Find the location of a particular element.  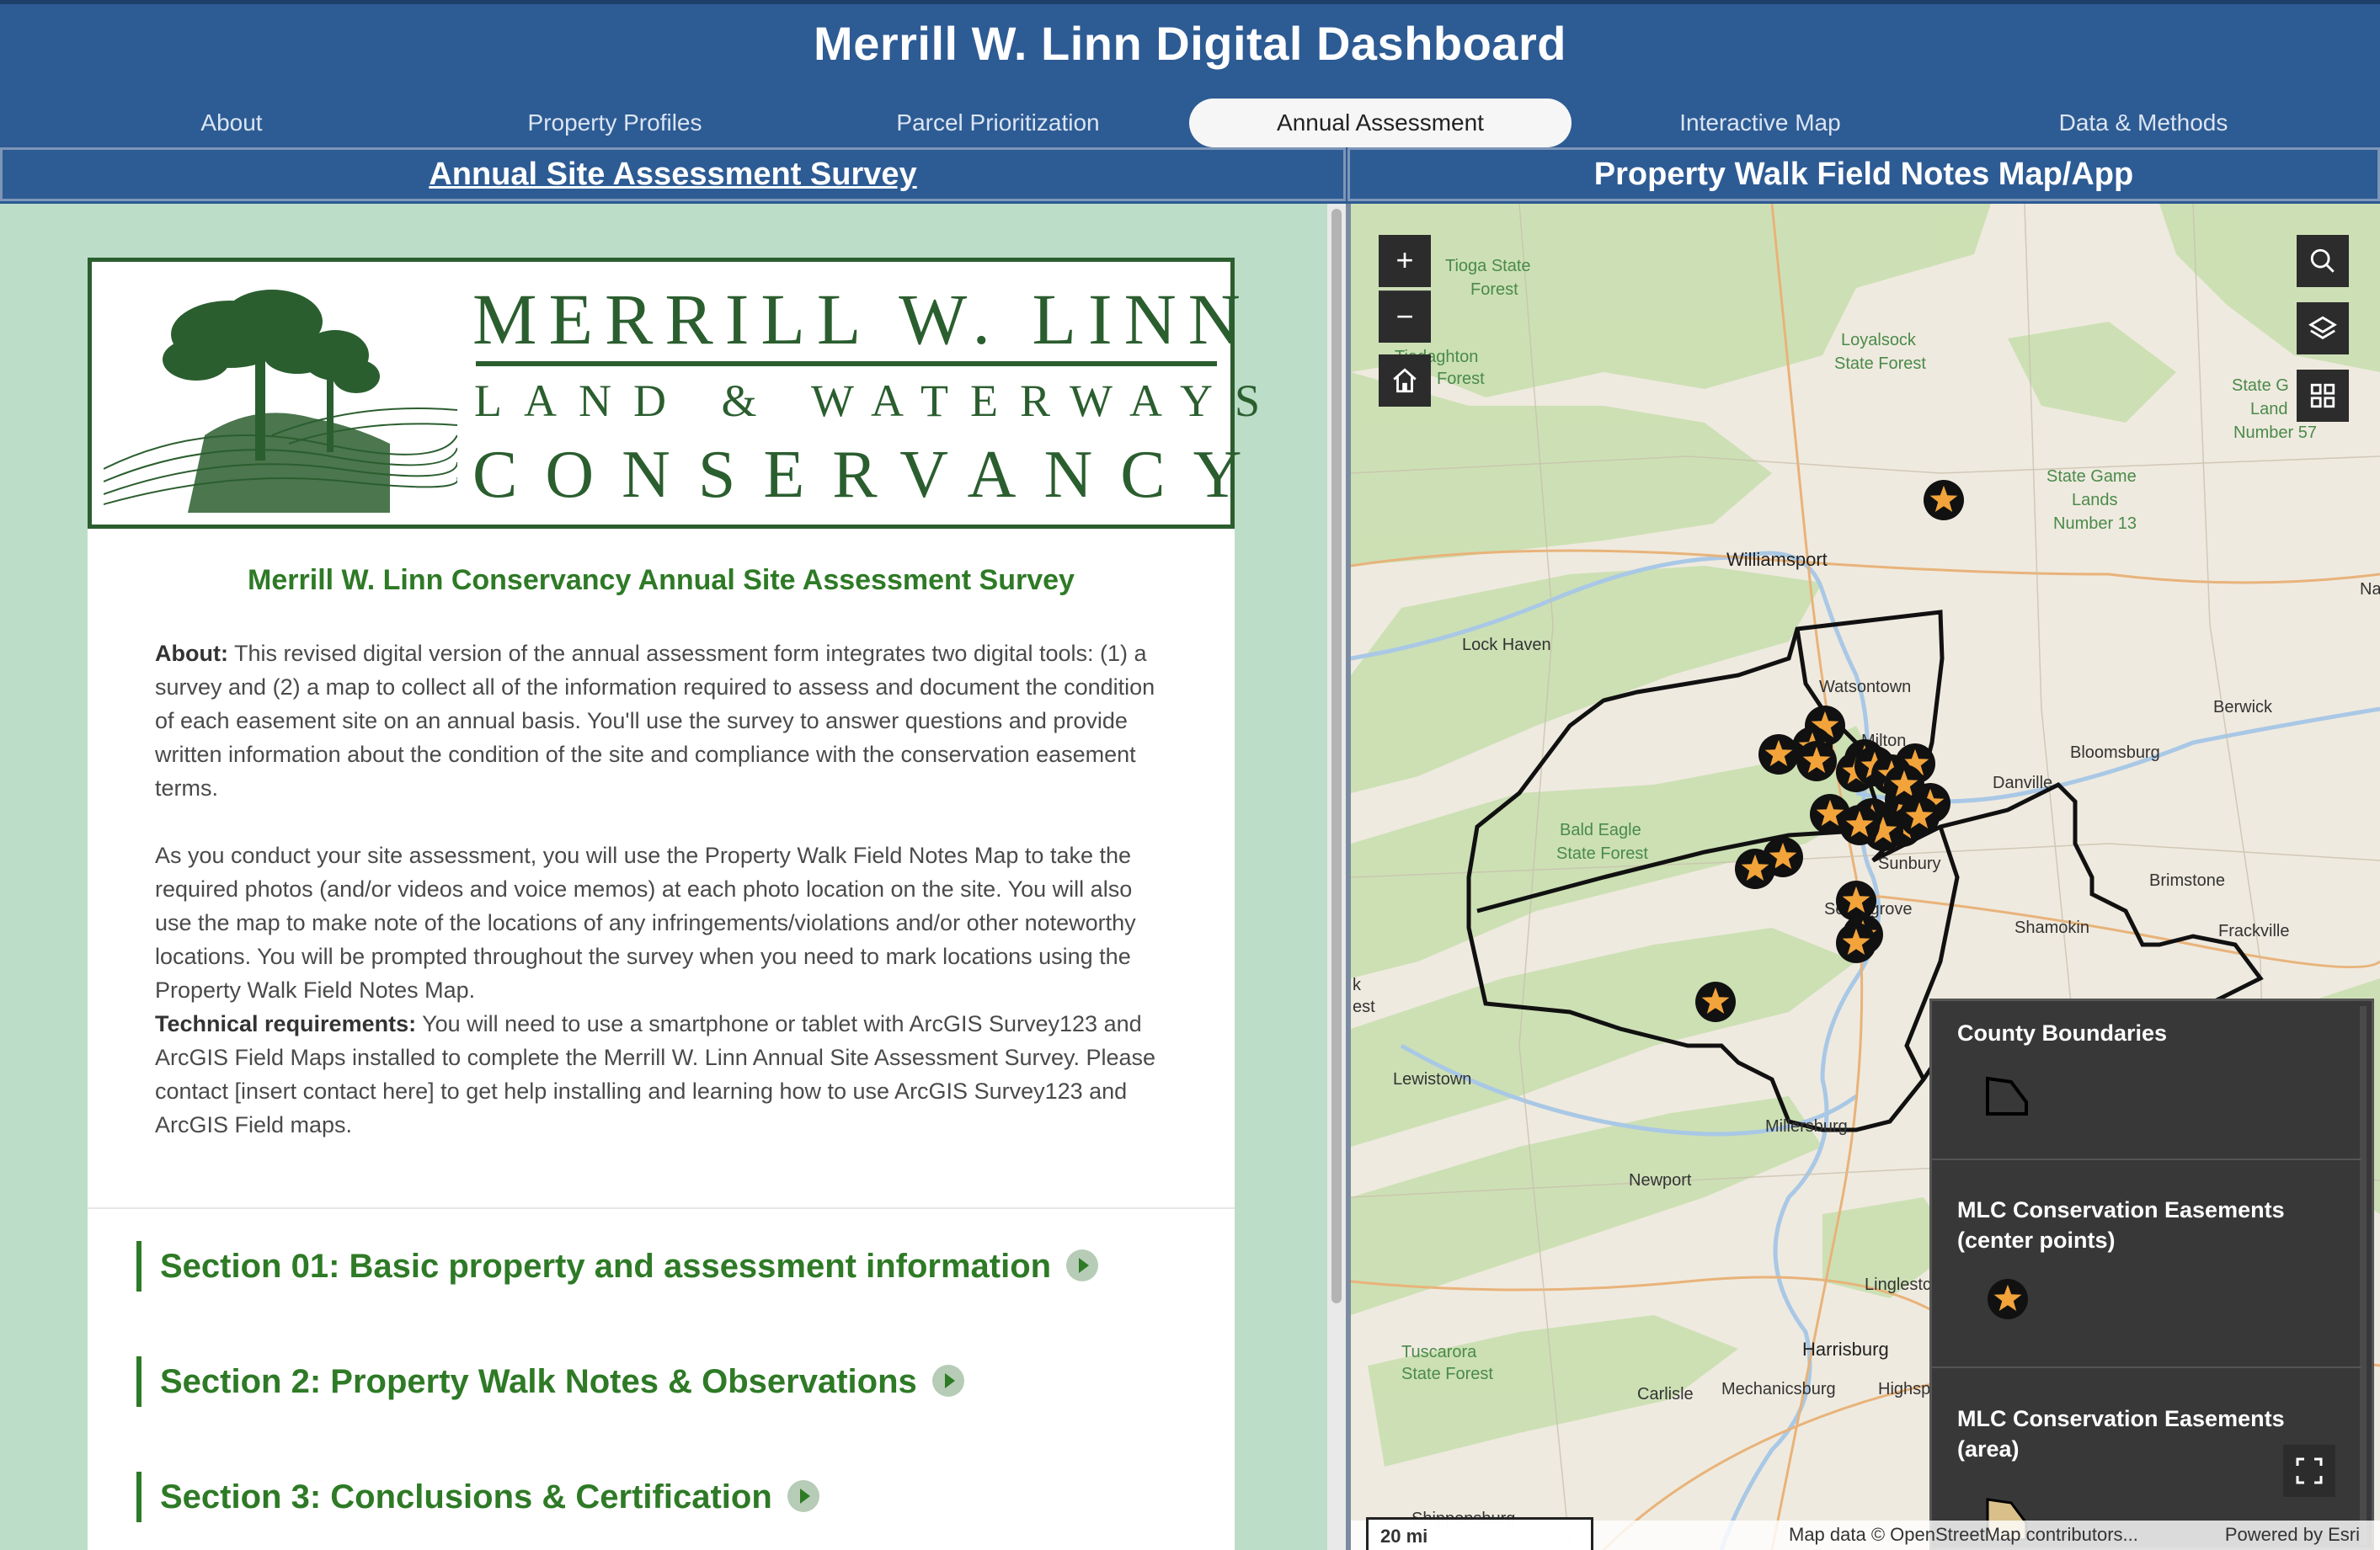

logo-line-2: LAND & WATERWAYS is located at coordinates (878, 401).